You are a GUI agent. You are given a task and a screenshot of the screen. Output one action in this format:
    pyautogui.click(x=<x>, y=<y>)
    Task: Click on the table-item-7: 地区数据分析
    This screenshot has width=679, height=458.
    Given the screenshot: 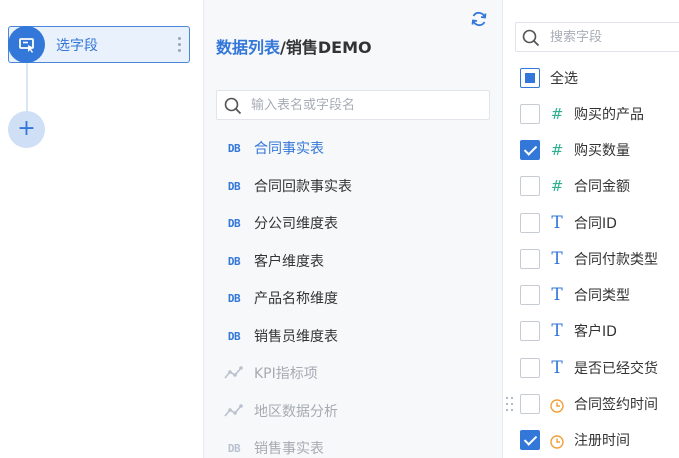 What is the action you would take?
    pyautogui.click(x=281, y=411)
    